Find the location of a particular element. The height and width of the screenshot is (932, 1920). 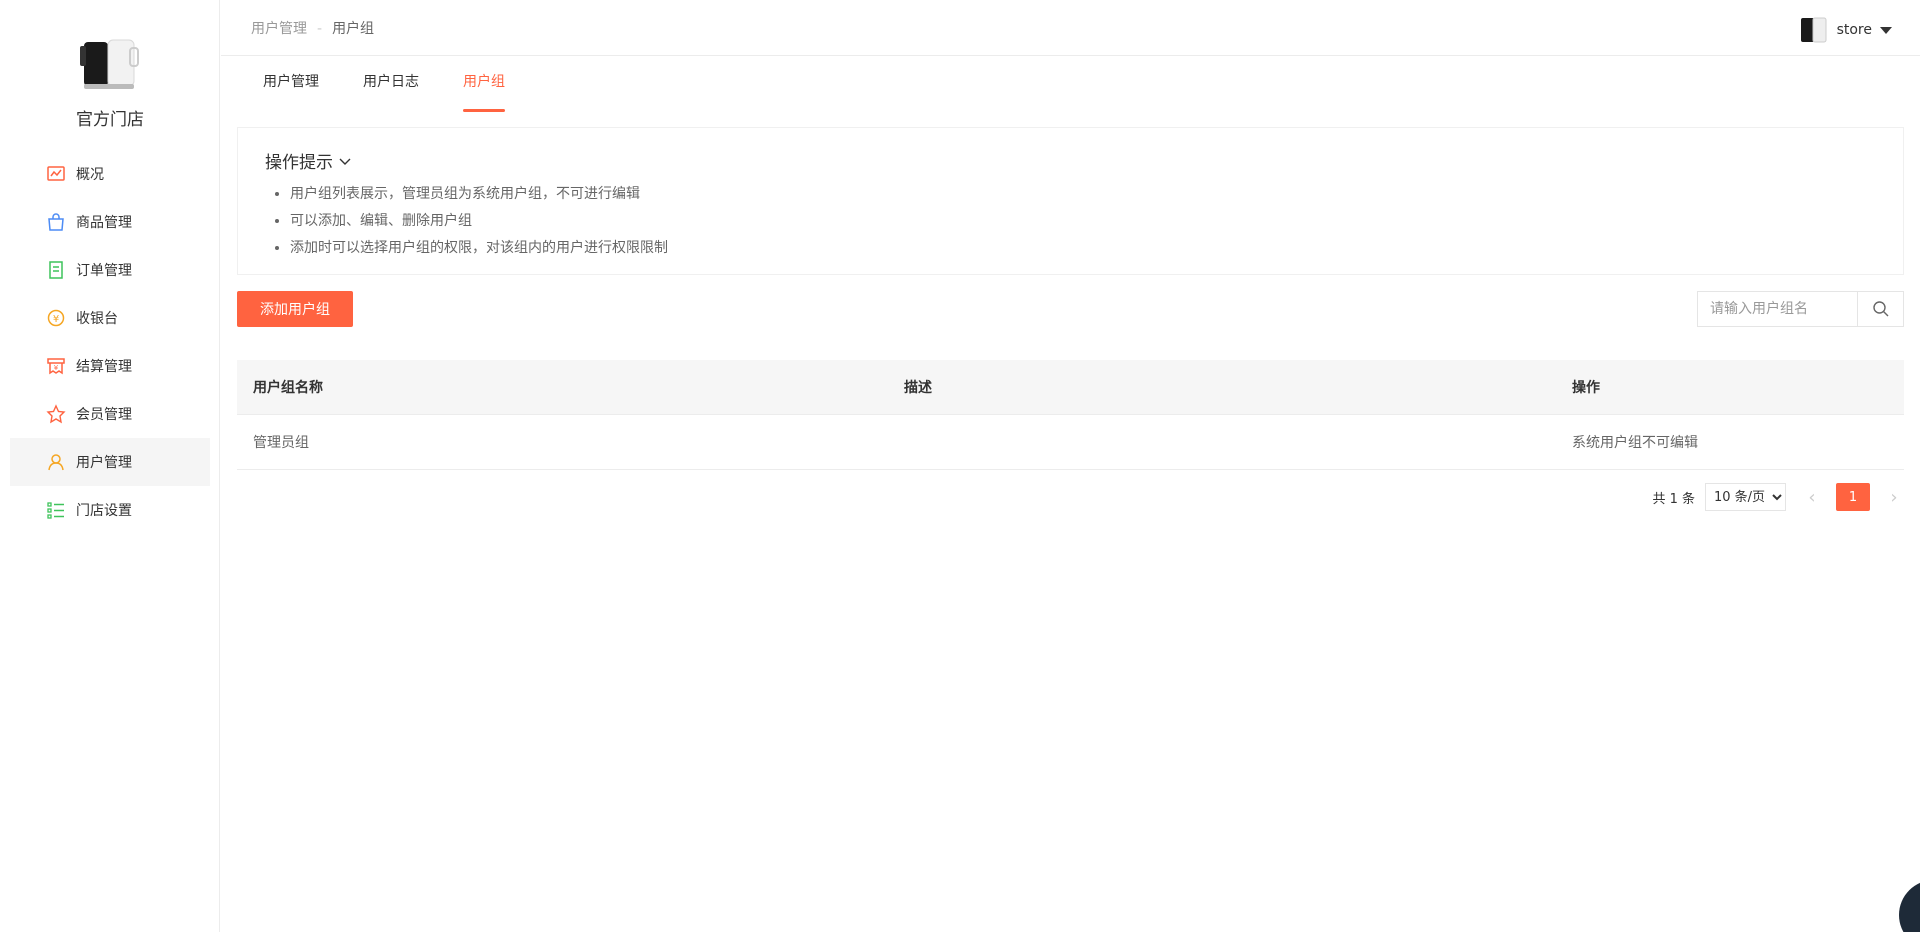

sidebar-item-label: 结算管理 is located at coordinates (104, 367).